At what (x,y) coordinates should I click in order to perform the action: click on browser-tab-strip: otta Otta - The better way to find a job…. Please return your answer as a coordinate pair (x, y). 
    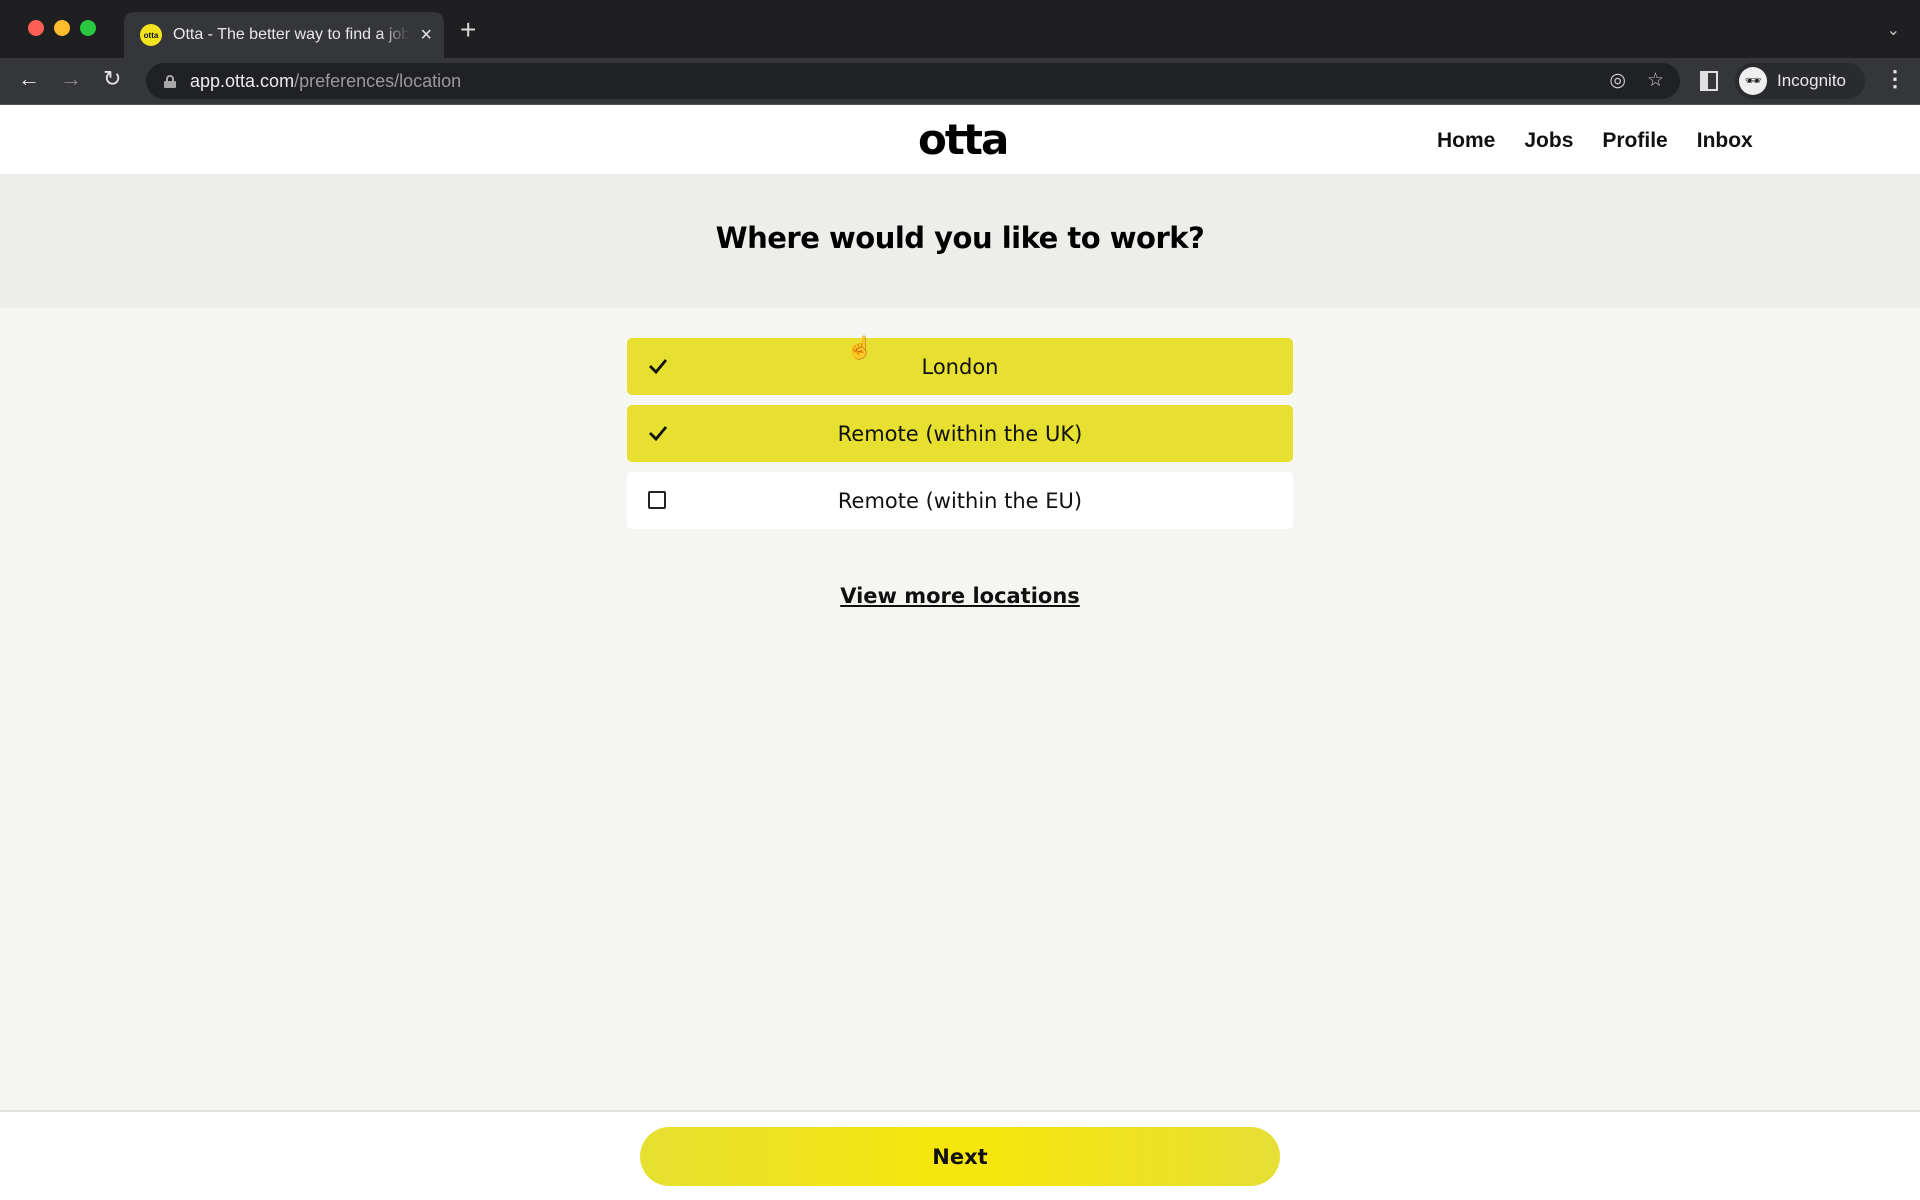
    Looking at the image, I should click on (960, 29).